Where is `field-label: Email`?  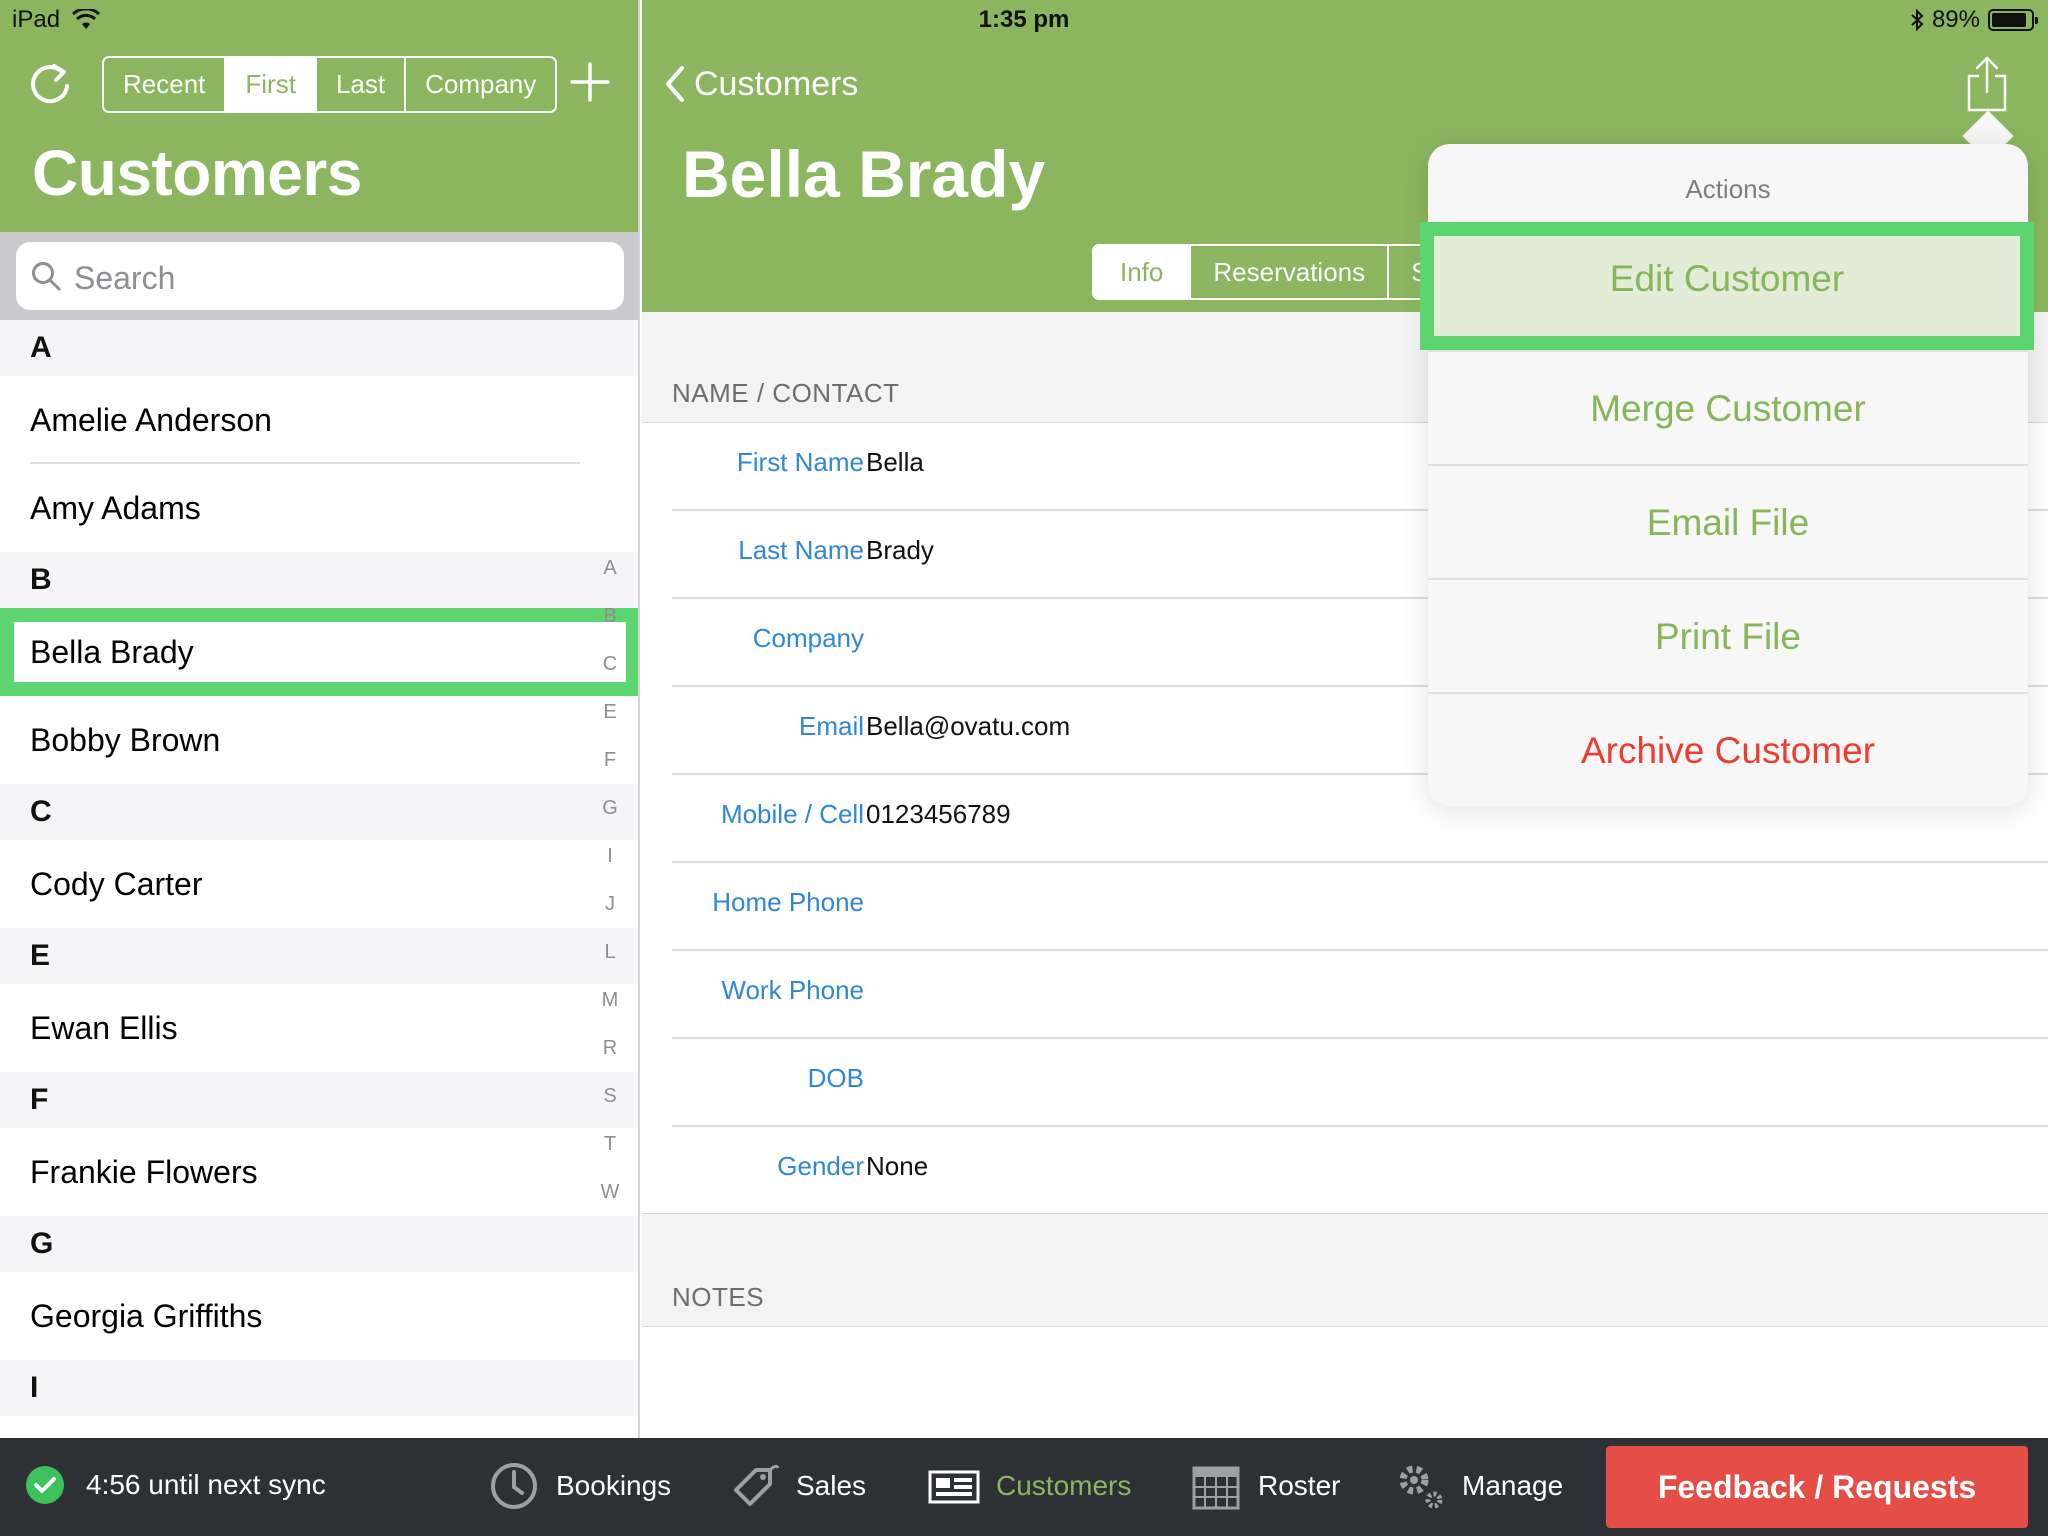
field-label: Email is located at coordinates (831, 726).